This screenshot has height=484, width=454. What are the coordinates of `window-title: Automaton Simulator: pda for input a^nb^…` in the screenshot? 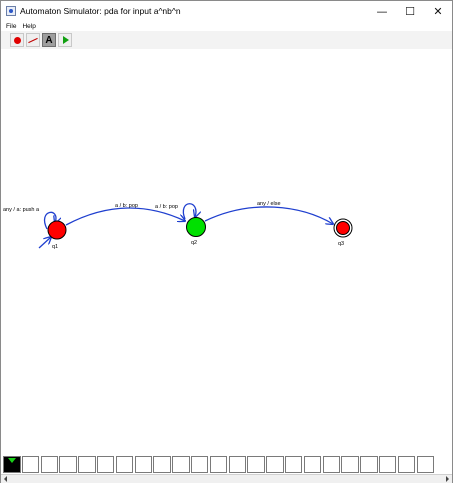 It's located at (100, 11).